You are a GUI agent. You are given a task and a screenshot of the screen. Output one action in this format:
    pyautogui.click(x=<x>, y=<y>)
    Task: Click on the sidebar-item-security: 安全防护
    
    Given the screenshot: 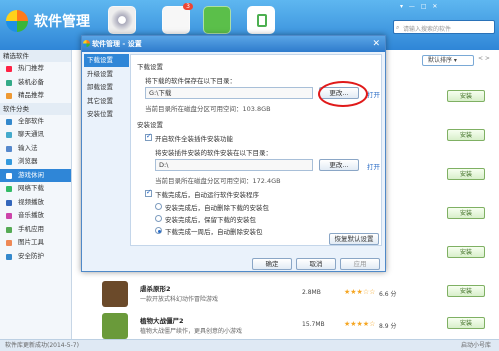 What is the action you would take?
    pyautogui.click(x=35, y=257)
    